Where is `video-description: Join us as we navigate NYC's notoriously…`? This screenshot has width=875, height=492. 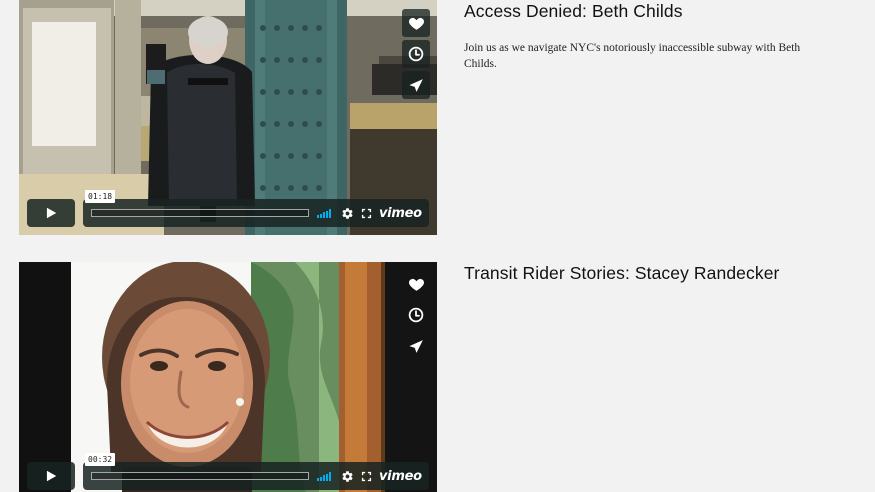 video-description: Join us as we navigate NYC's notoriously… is located at coordinates (632, 56).